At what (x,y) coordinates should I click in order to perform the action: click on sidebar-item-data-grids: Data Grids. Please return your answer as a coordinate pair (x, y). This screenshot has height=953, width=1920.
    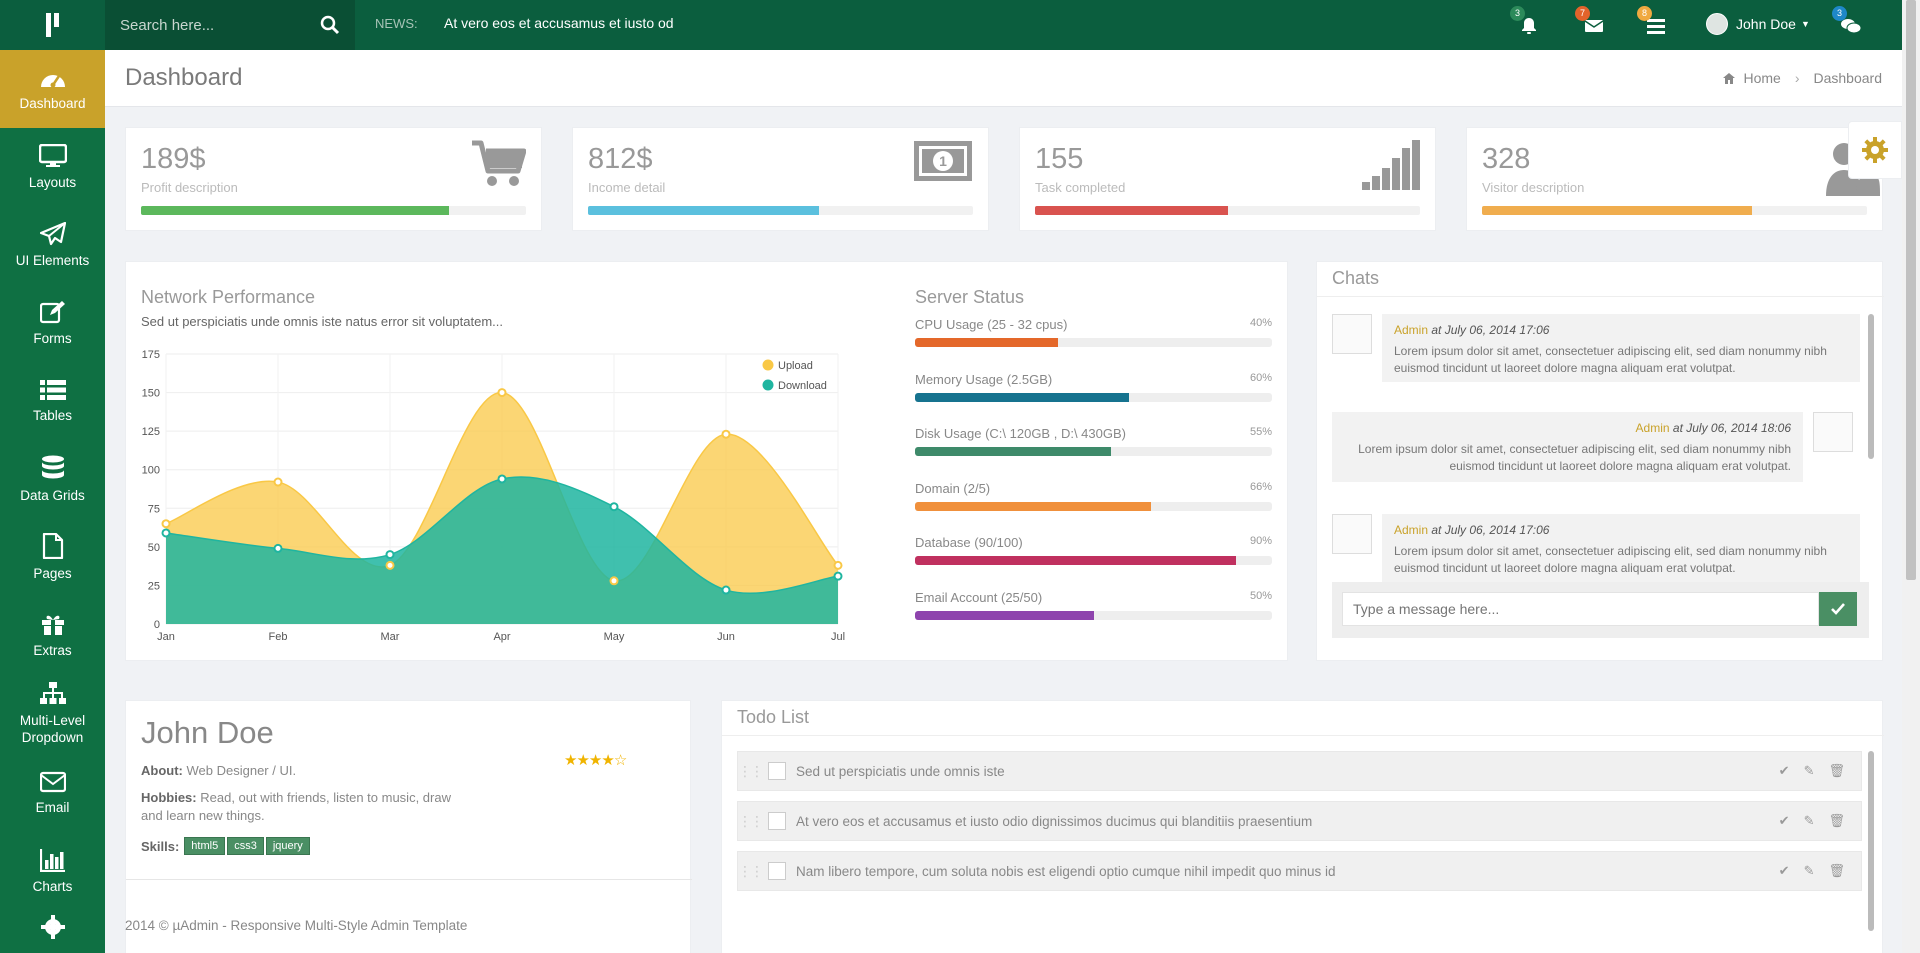
    Looking at the image, I should click on (52, 479).